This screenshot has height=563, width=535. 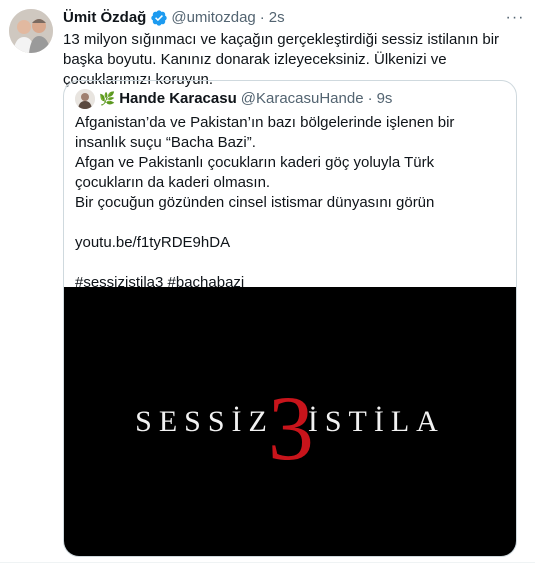 I want to click on tweet-header: Ümit Özdağ @umitozdag · 2s, so click(x=174, y=18).